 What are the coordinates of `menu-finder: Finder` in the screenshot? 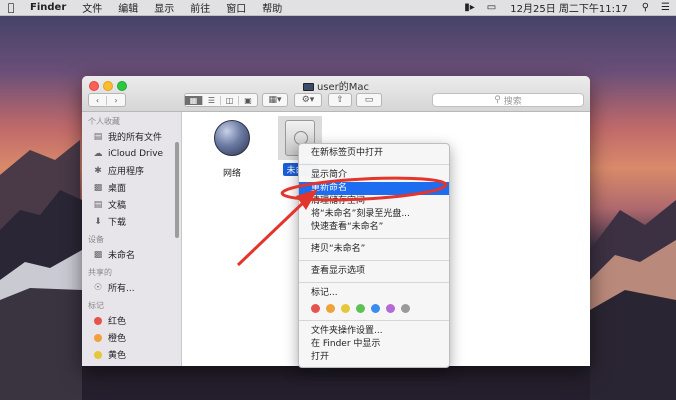 It's located at (48, 7).